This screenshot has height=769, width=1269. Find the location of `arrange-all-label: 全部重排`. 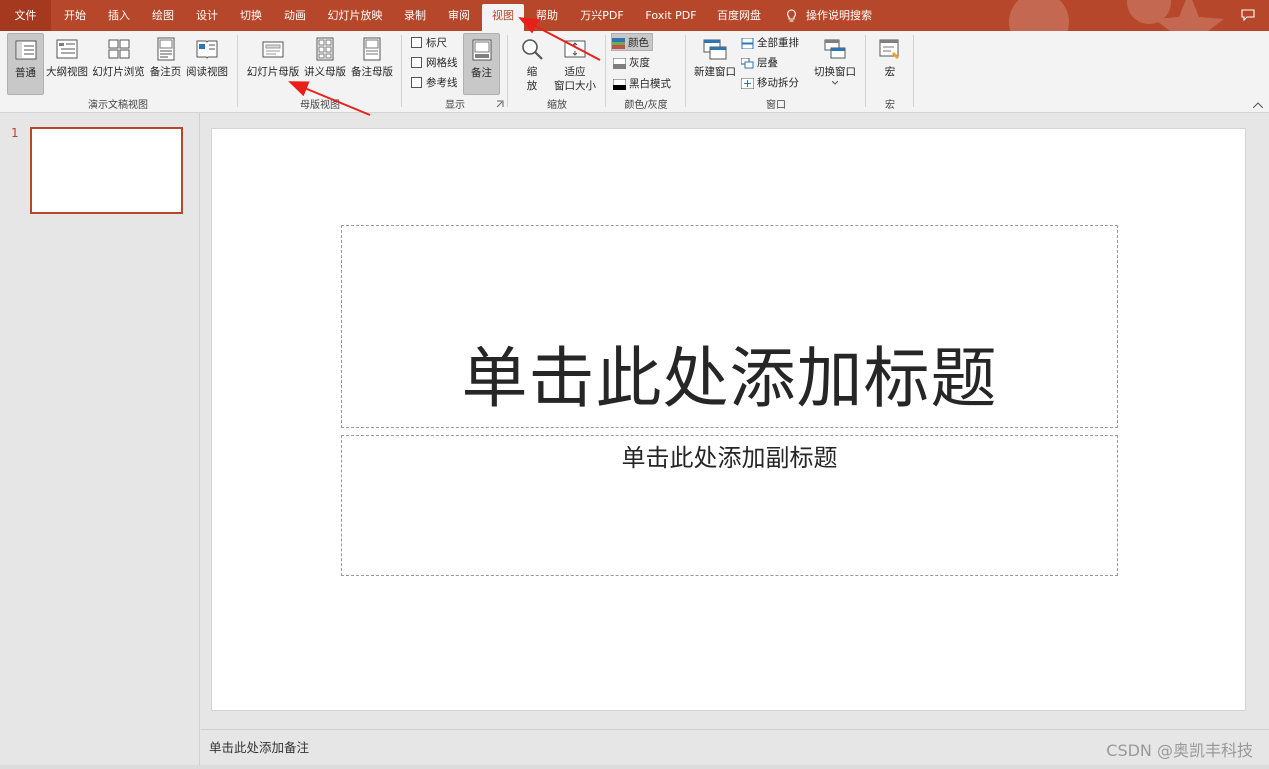

arrange-all-label: 全部重排 is located at coordinates (778, 43).